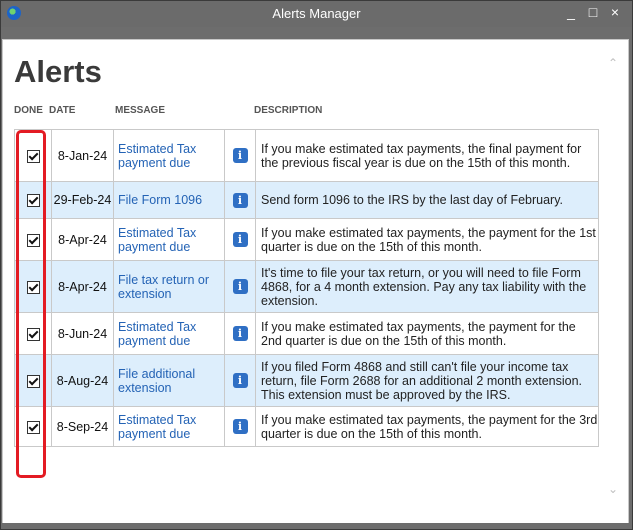 Image resolution: width=633 pixels, height=530 pixels. Describe the element at coordinates (615, 12) in the screenshot. I see `close-icon: ×` at that location.